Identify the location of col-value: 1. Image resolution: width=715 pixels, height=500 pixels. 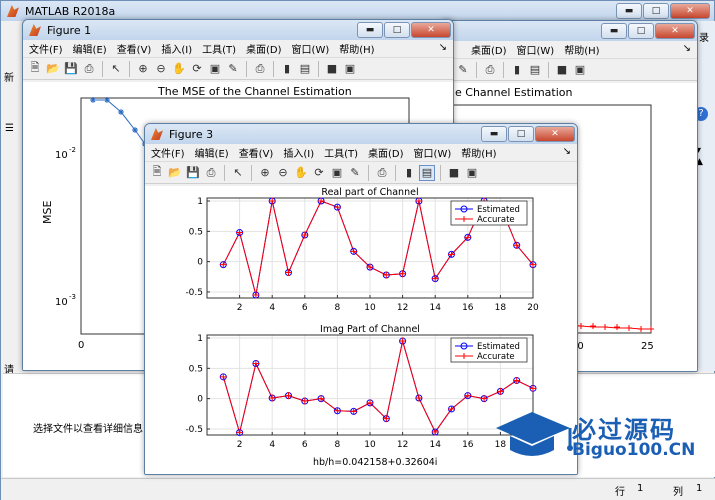
(699, 488).